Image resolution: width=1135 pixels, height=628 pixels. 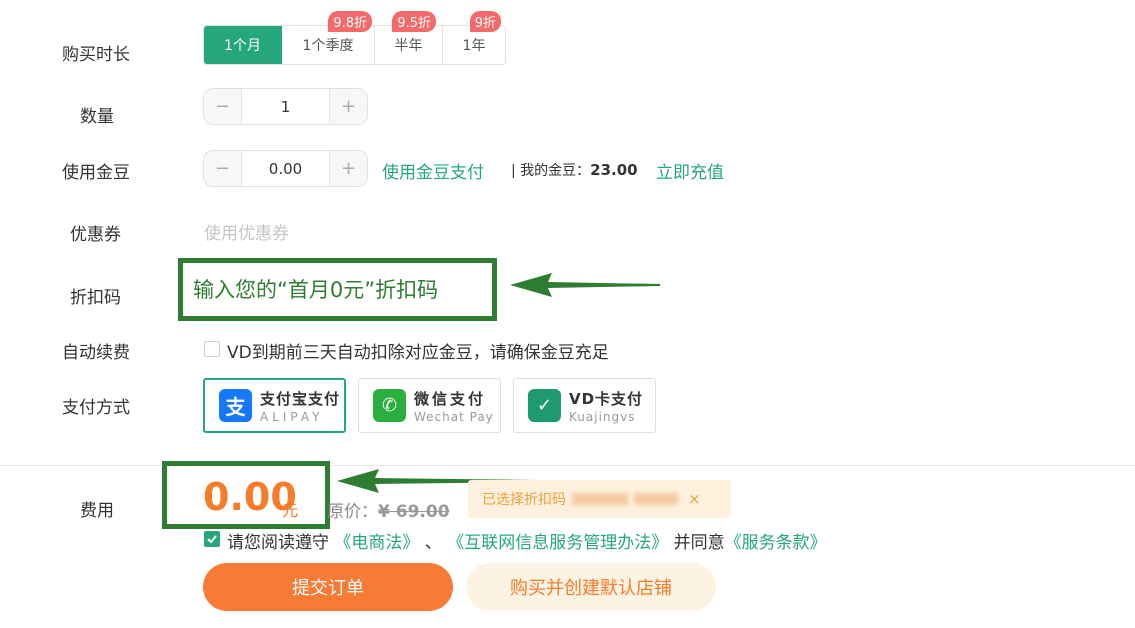 I want to click on duration-option-half-year: 9.5折 半年, so click(x=409, y=37).